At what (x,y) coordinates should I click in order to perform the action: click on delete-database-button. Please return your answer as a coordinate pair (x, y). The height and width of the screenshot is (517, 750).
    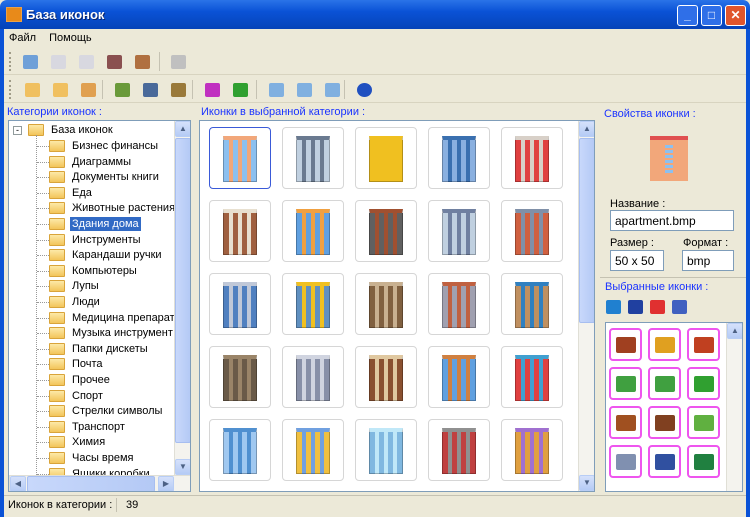
    Looking at the image, I should click on (114, 61).